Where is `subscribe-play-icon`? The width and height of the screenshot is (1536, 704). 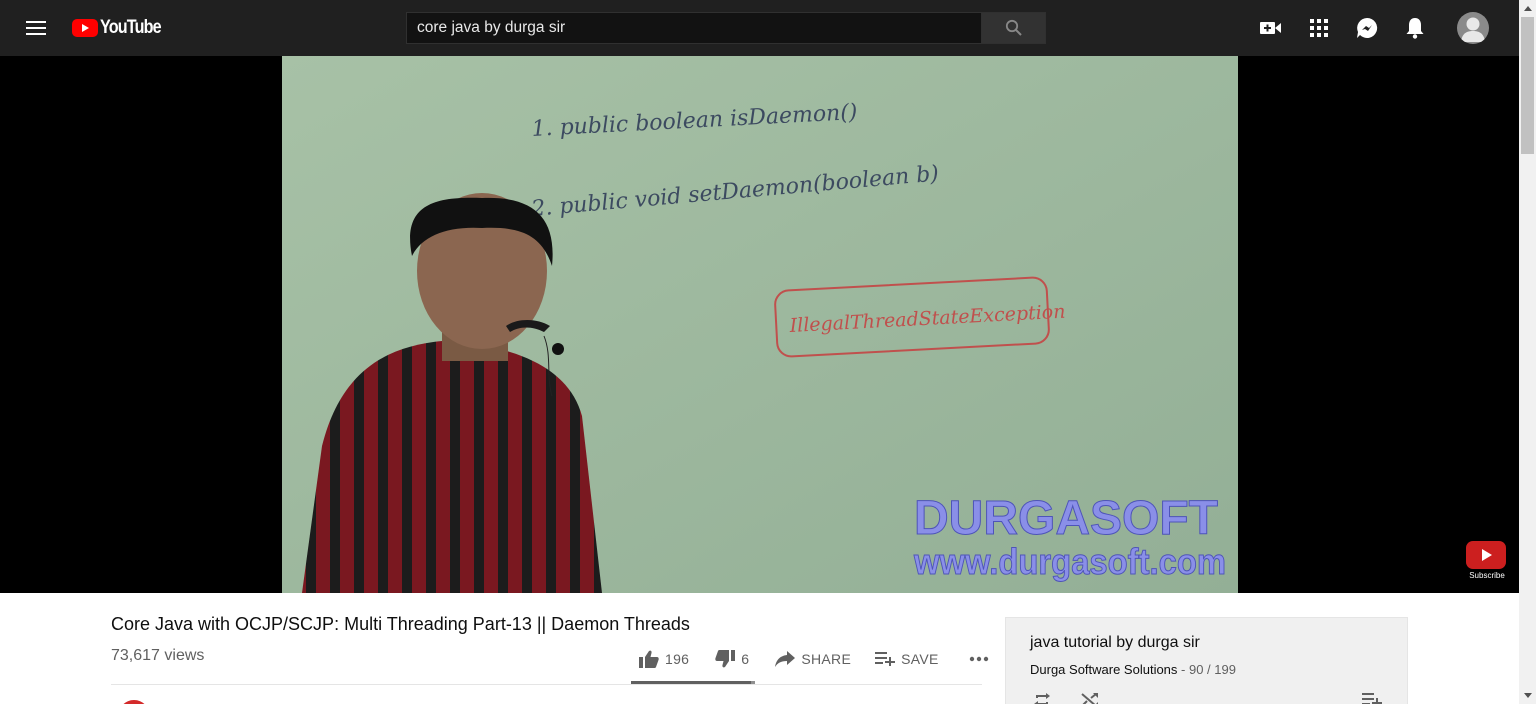
subscribe-play-icon is located at coordinates (1486, 555).